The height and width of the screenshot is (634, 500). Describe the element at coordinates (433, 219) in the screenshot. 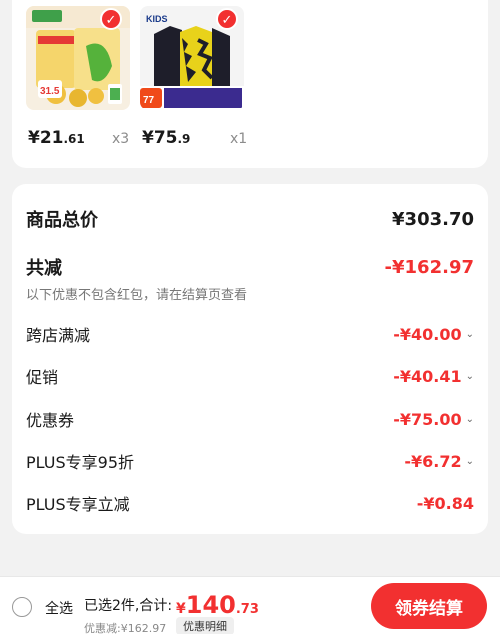

I see `total-price-value: ¥303.70` at that location.